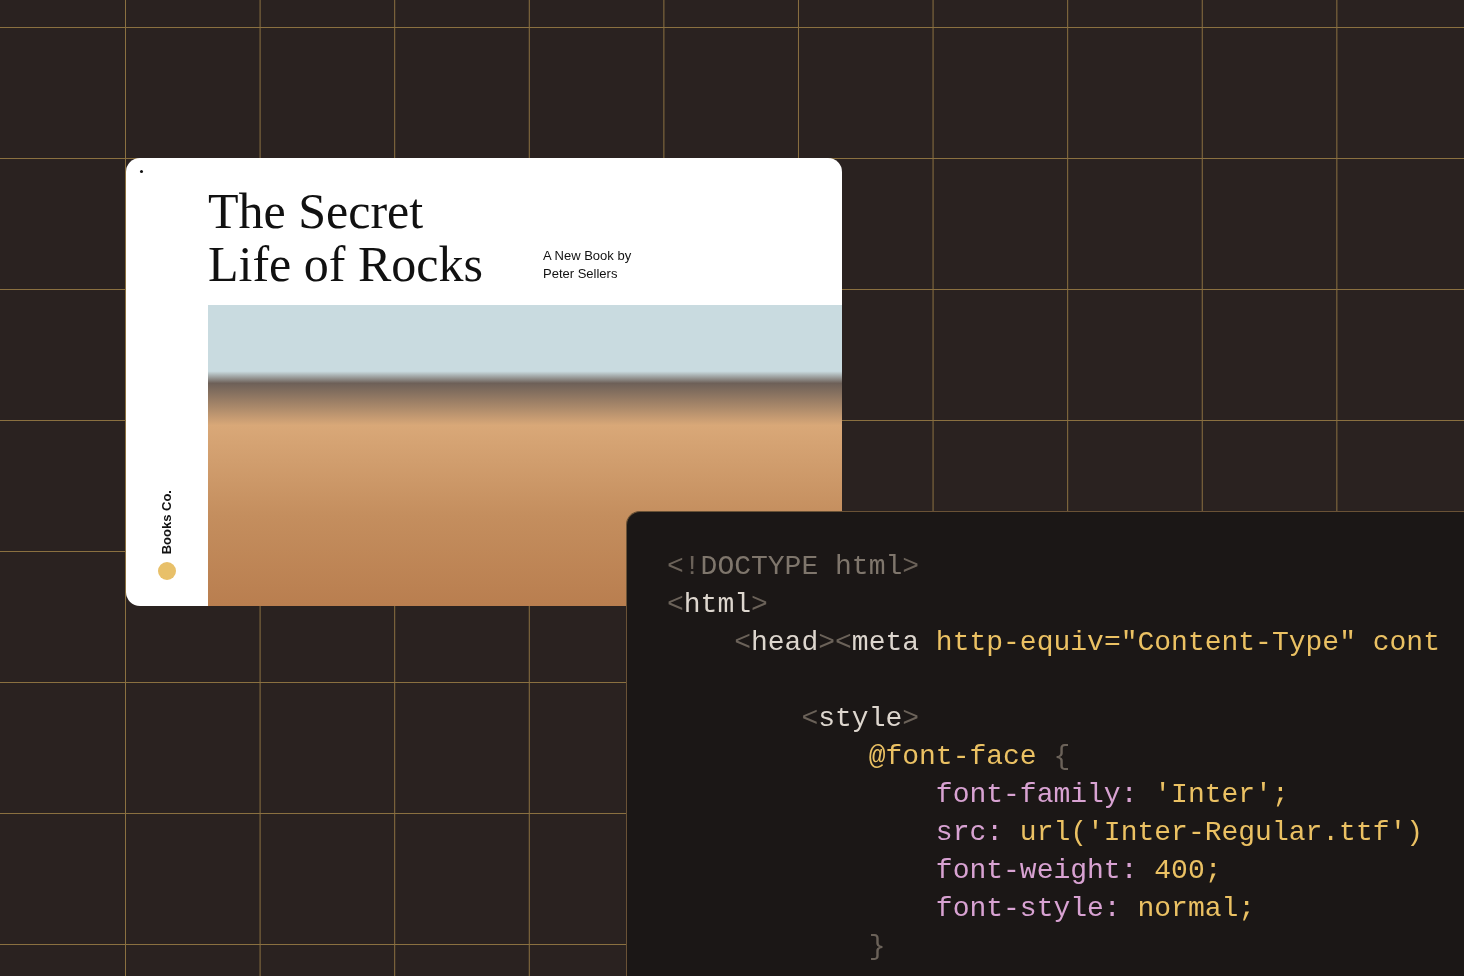  What do you see at coordinates (969, 757) in the screenshot?
I see `code-line: @font-face {` at bounding box center [969, 757].